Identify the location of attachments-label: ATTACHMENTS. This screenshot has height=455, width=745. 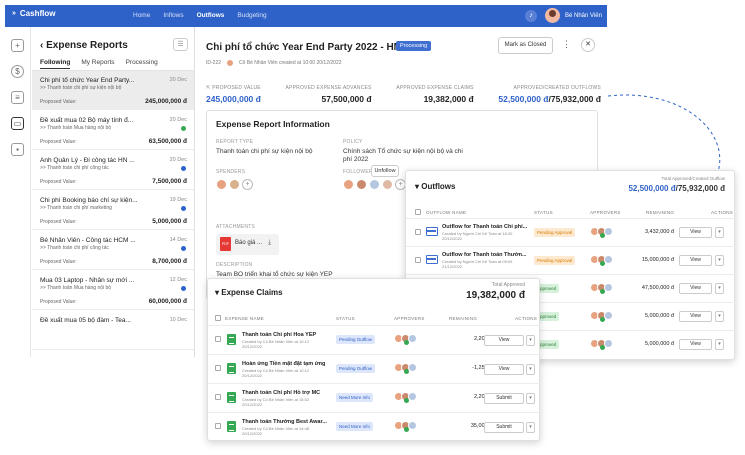
(235, 227).